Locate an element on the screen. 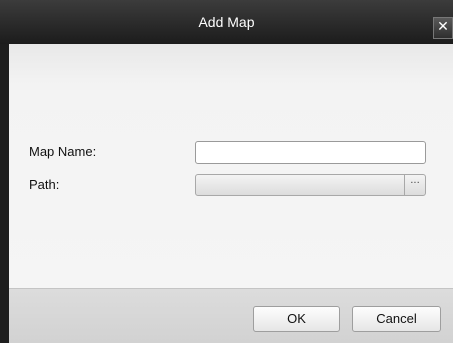 The width and height of the screenshot is (453, 343). close-icon: ✕ is located at coordinates (443, 27).